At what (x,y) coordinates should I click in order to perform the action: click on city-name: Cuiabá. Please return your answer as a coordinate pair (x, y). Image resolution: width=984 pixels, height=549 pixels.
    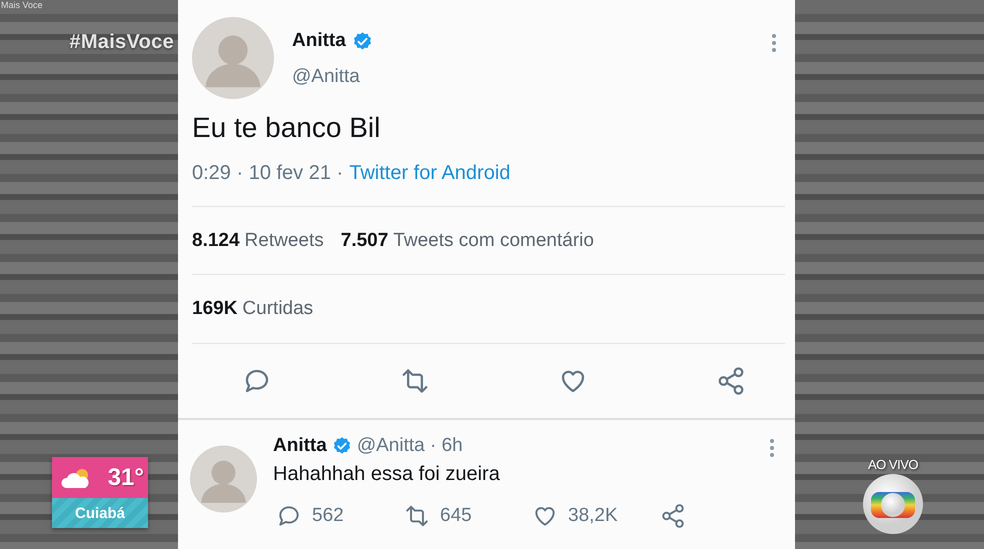
    Looking at the image, I should click on (100, 513).